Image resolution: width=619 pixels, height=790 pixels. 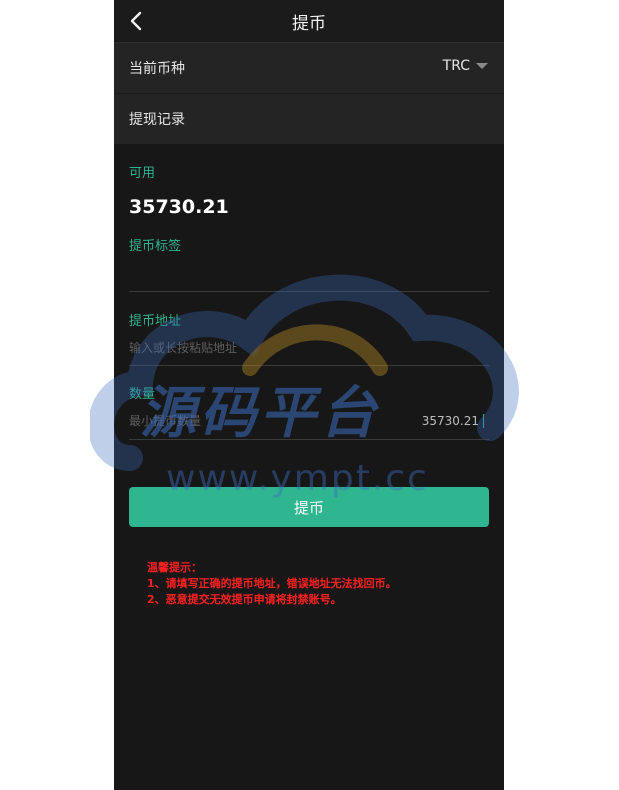 What do you see at coordinates (279, 421) in the screenshot?
I see `quantity-input` at bounding box center [279, 421].